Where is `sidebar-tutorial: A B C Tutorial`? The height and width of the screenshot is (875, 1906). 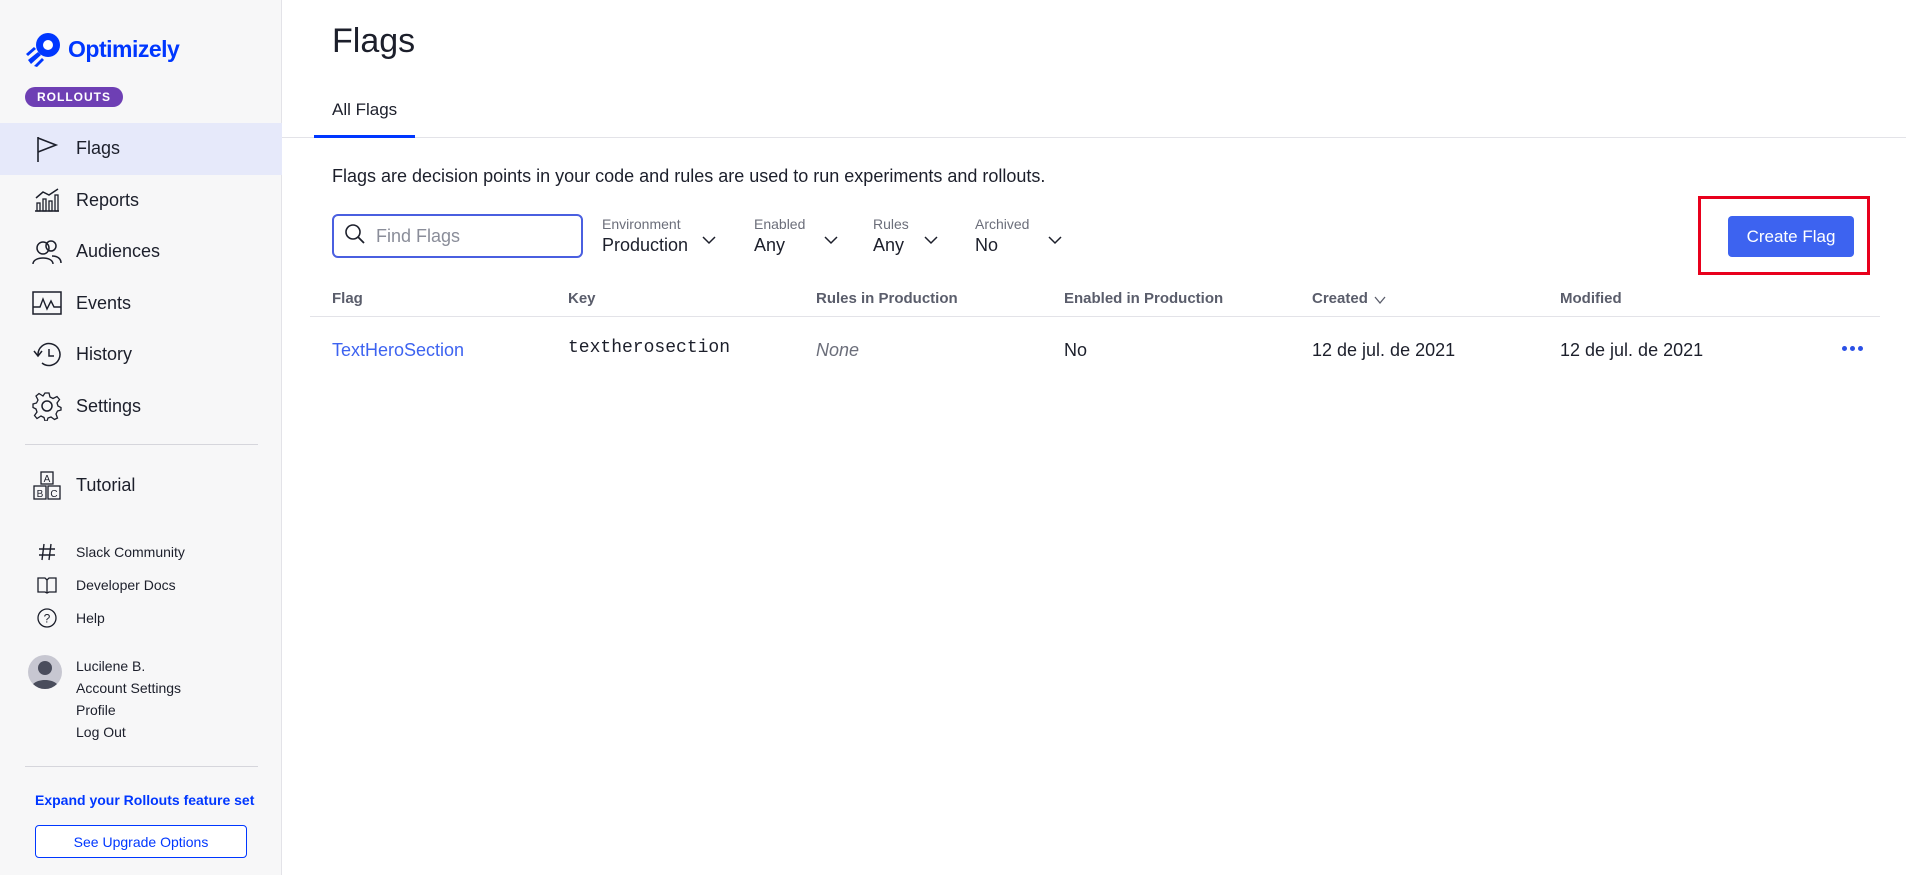 sidebar-tutorial: A B C Tutorial is located at coordinates (141, 486).